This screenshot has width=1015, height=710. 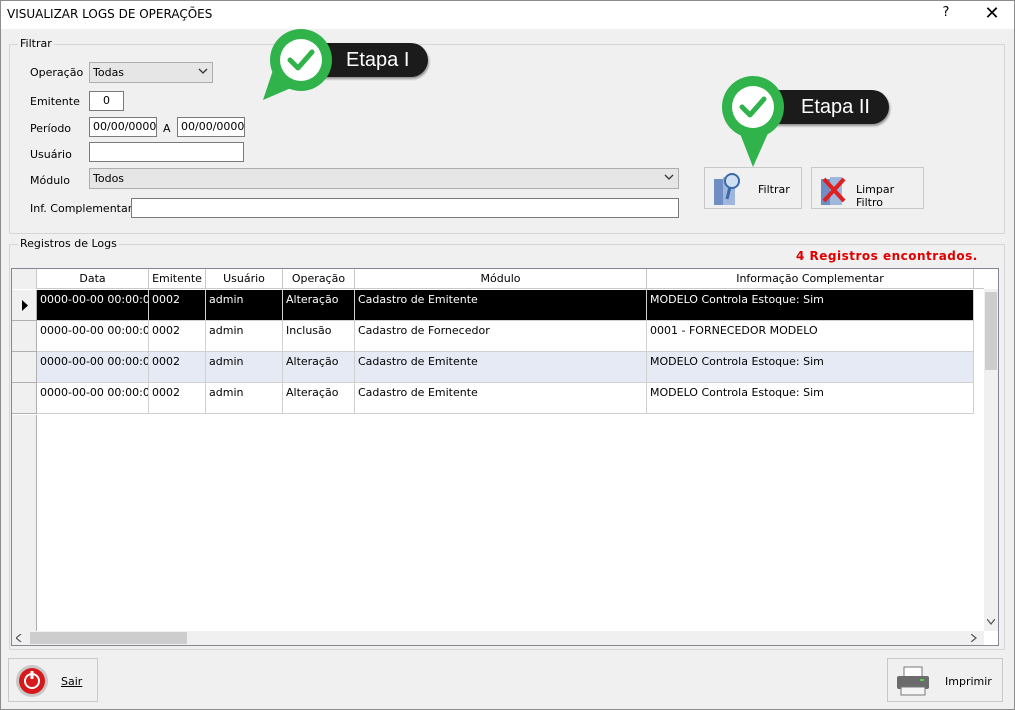 What do you see at coordinates (36, 43) in the screenshot?
I see `filter-group-label: Filtrar` at bounding box center [36, 43].